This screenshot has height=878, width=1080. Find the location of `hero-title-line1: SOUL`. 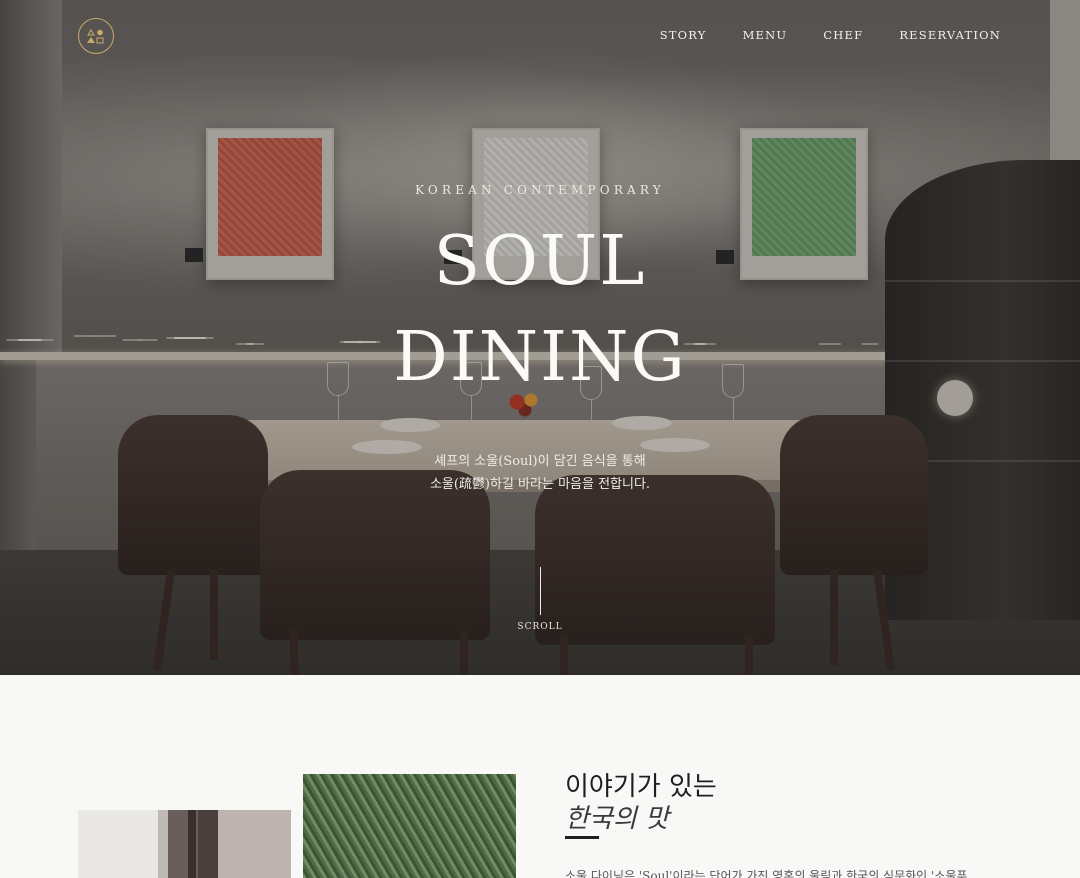

hero-title-line1: SOUL is located at coordinates (540, 261).